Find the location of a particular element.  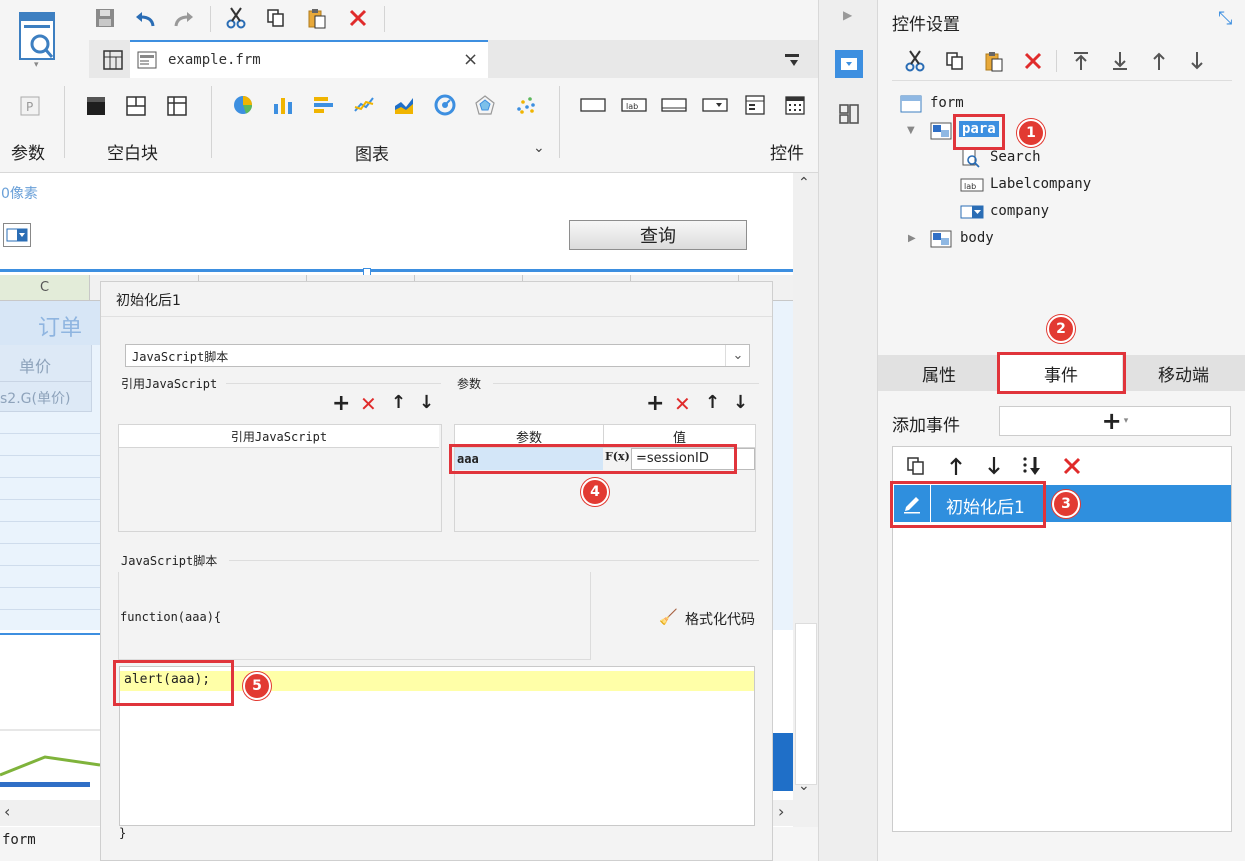

form-file-icon is located at coordinates (147, 60).